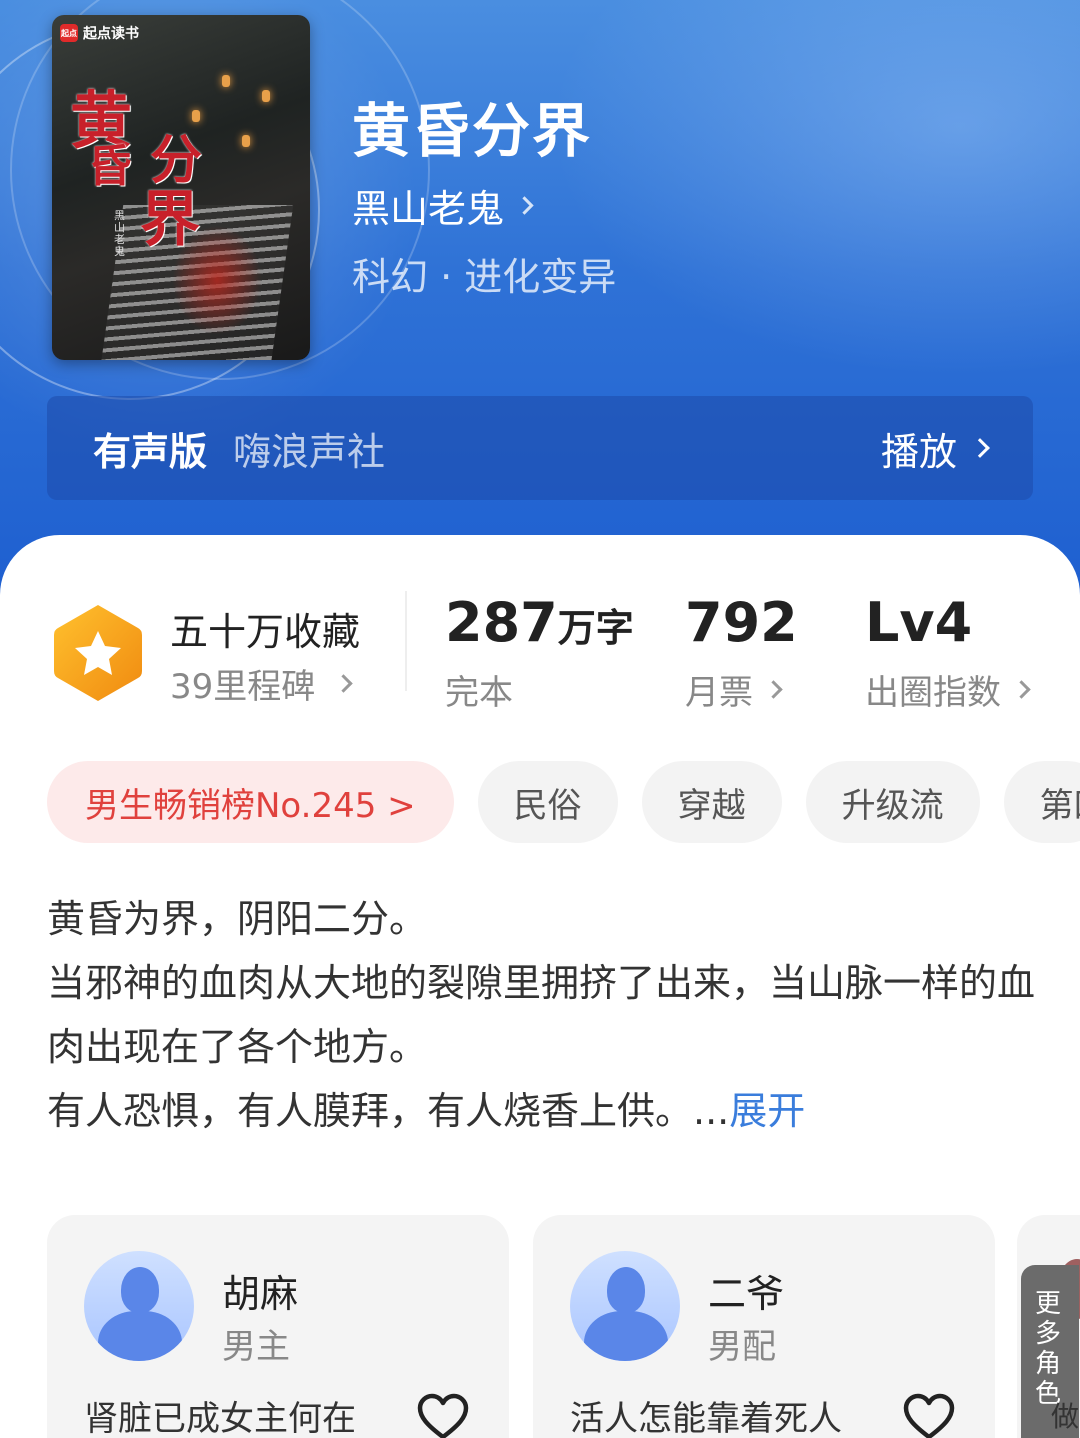 The image size is (1080, 1438). I want to click on cover-brand: 起点 起点读书, so click(99, 33).